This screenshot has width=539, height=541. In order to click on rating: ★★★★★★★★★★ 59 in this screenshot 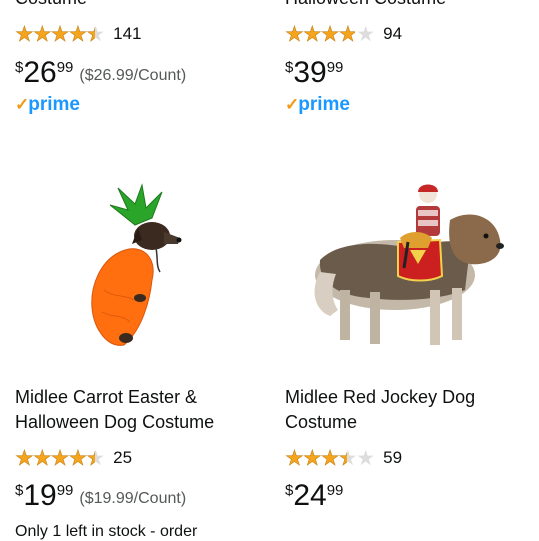, I will do `click(343, 458)`.